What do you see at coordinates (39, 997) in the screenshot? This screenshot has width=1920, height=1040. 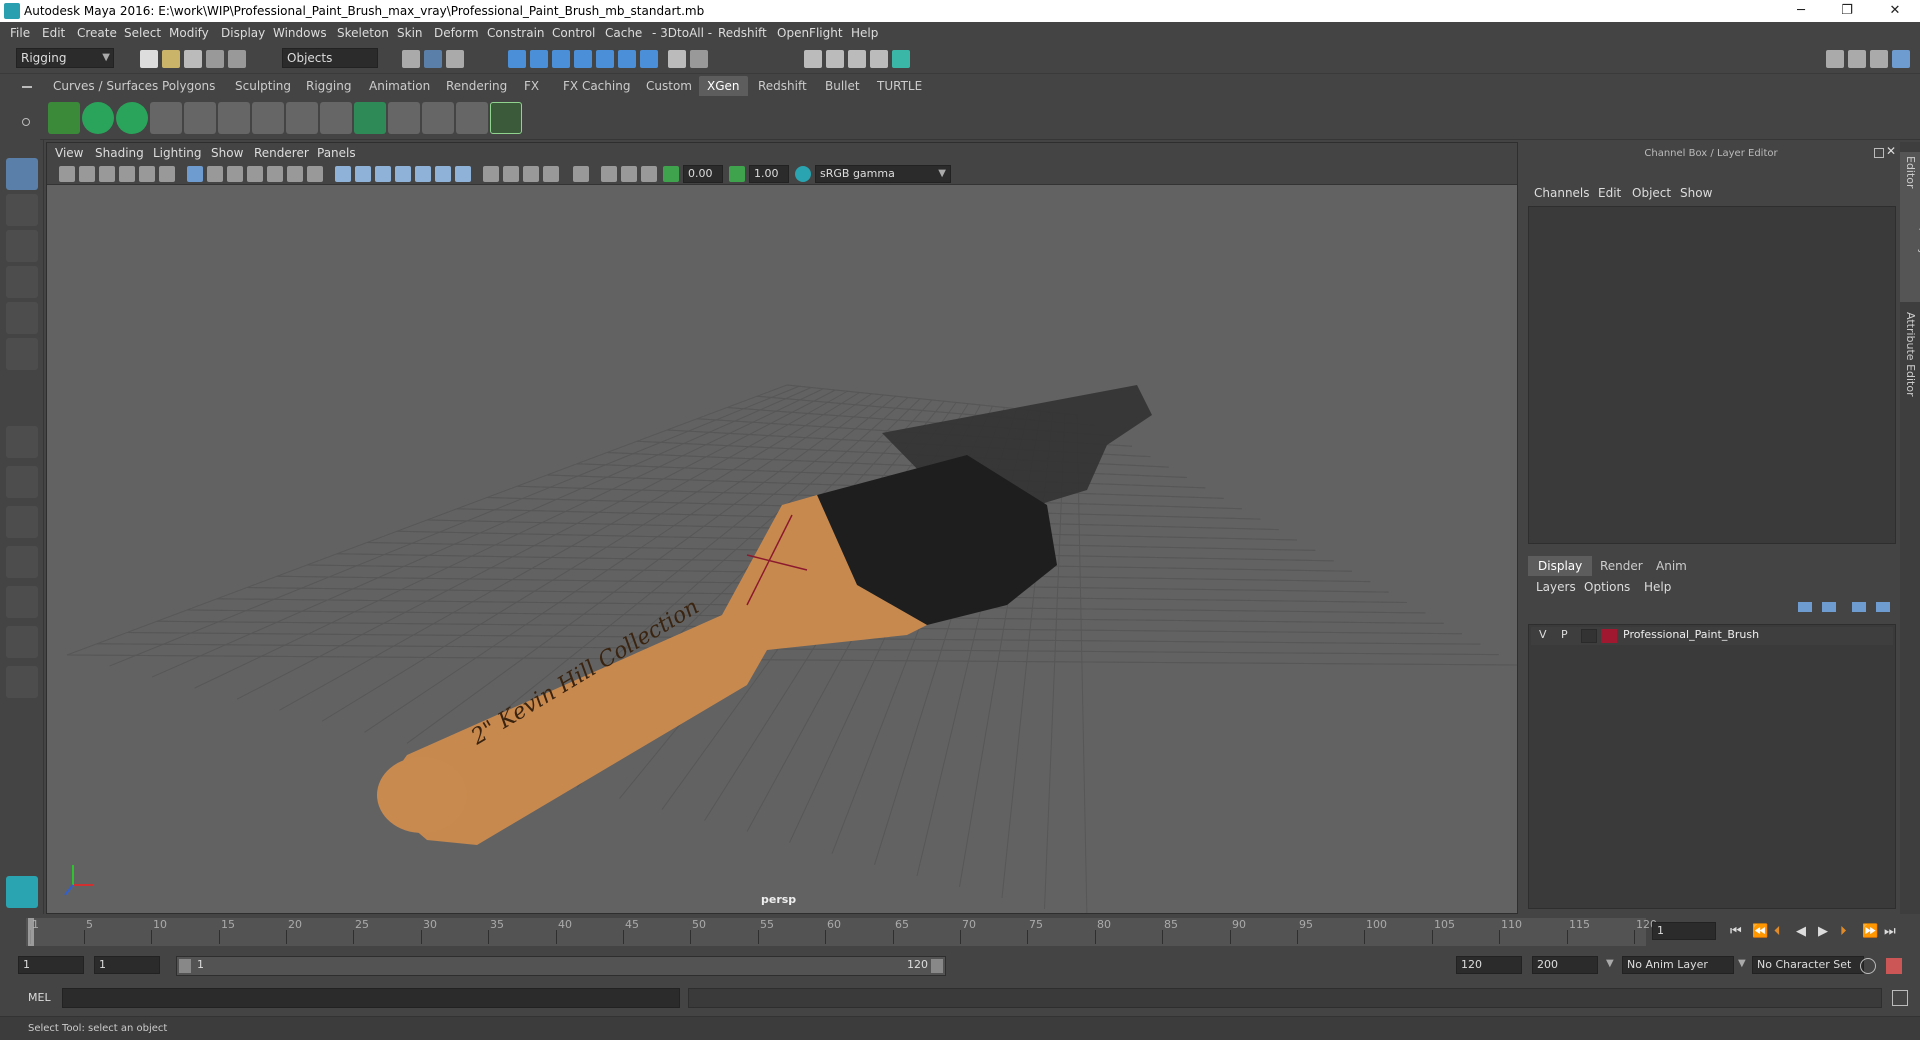 I see `command-language-label: MEL` at bounding box center [39, 997].